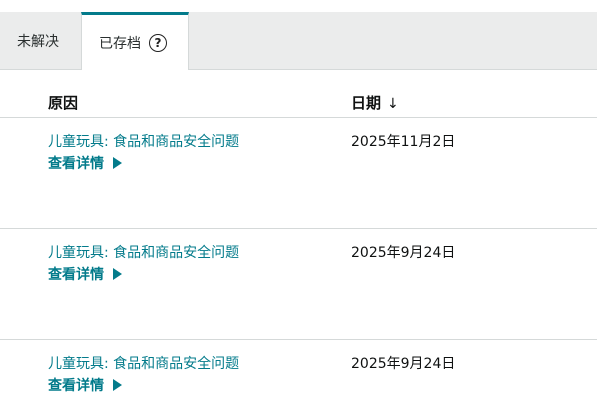 The width and height of the screenshot is (597, 410). What do you see at coordinates (63, 103) in the screenshot?
I see `column-header-reason: 原因` at bounding box center [63, 103].